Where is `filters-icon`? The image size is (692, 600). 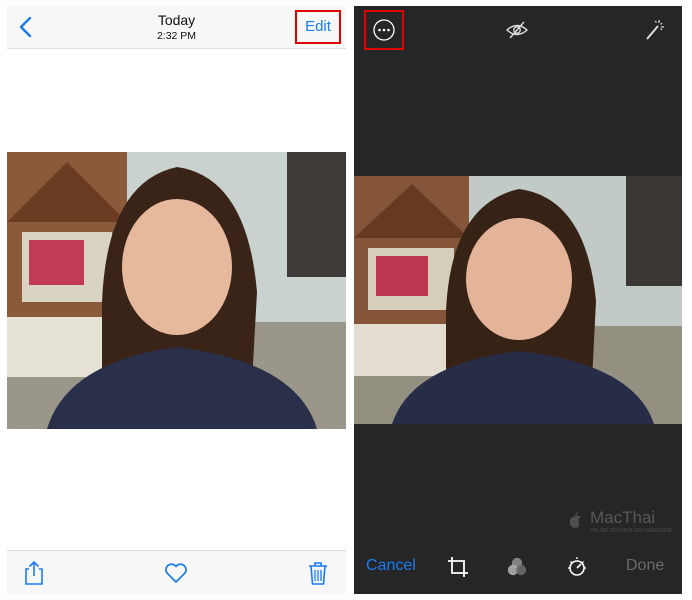
filters-icon is located at coordinates (517, 567).